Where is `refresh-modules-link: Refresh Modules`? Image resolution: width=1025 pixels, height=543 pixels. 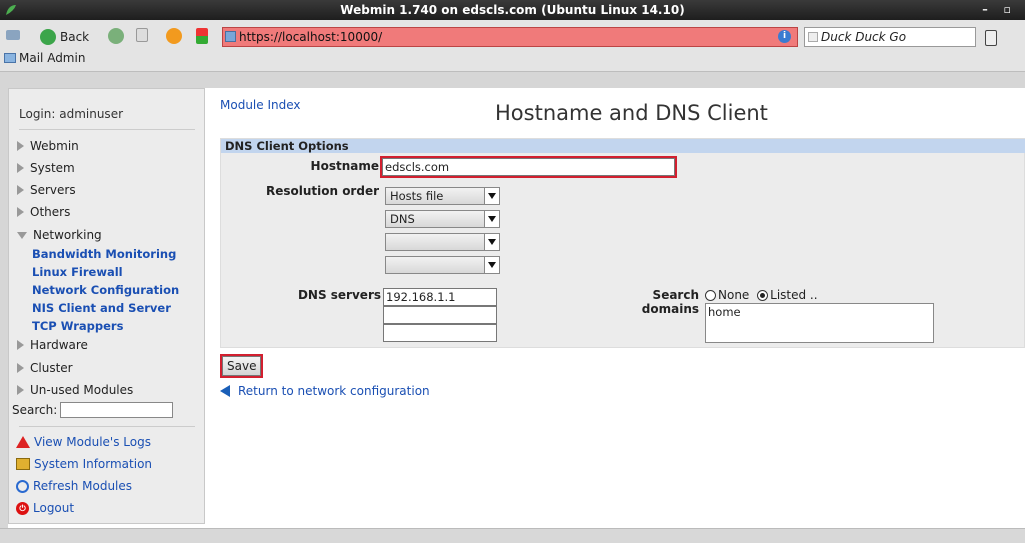
refresh-modules-link: Refresh Modules is located at coordinates (74, 486).